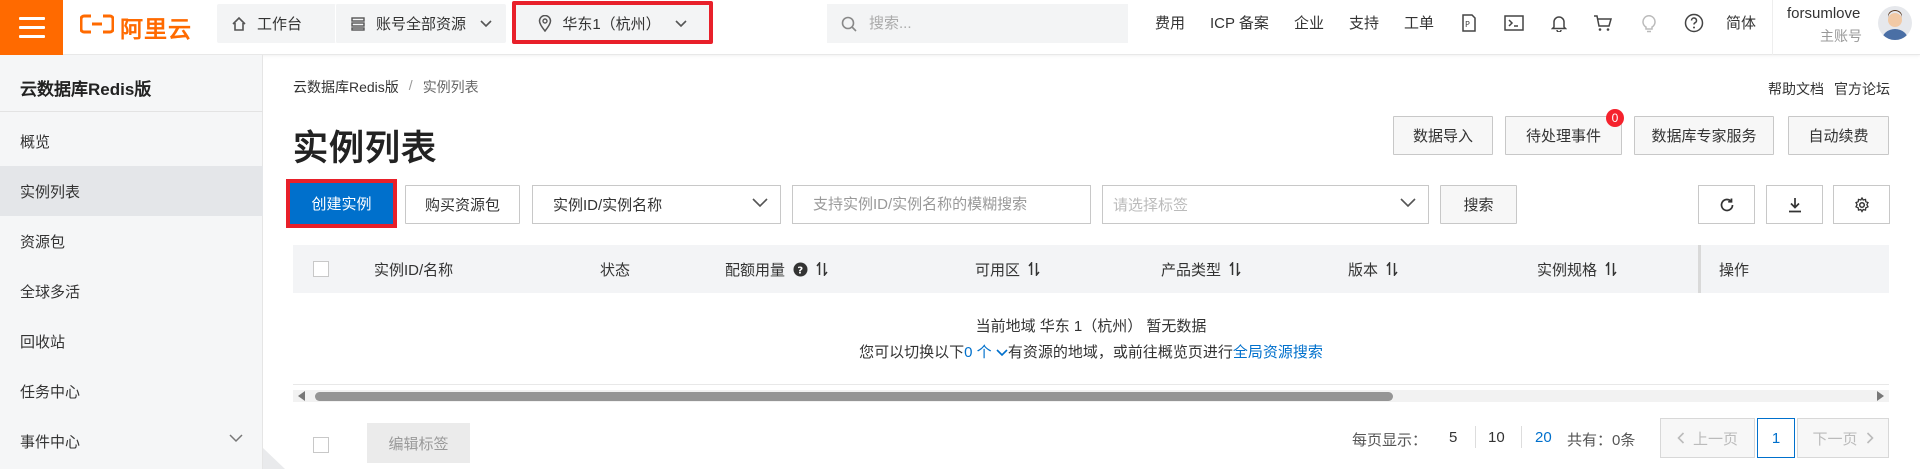 The width and height of the screenshot is (1920, 469). What do you see at coordinates (1239, 22) in the screenshot?
I see `nav-icp: ICP 备案` at bounding box center [1239, 22].